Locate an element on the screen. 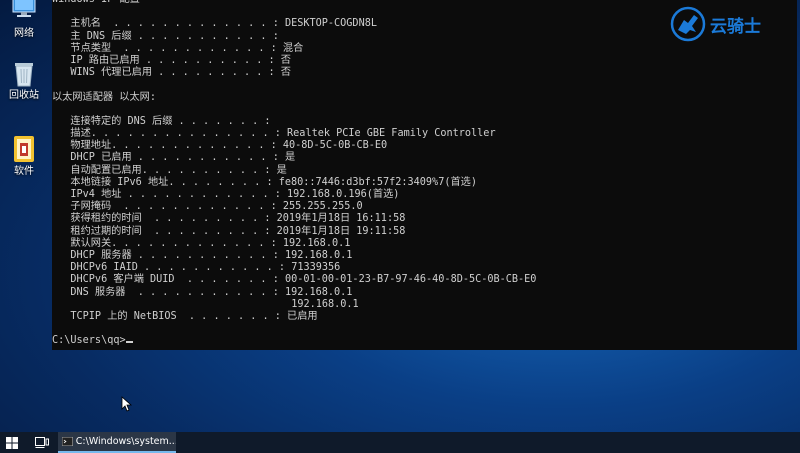 The width and height of the screenshot is (800, 453). console-line: 以太网适配器 以太网: is located at coordinates (104, 97).